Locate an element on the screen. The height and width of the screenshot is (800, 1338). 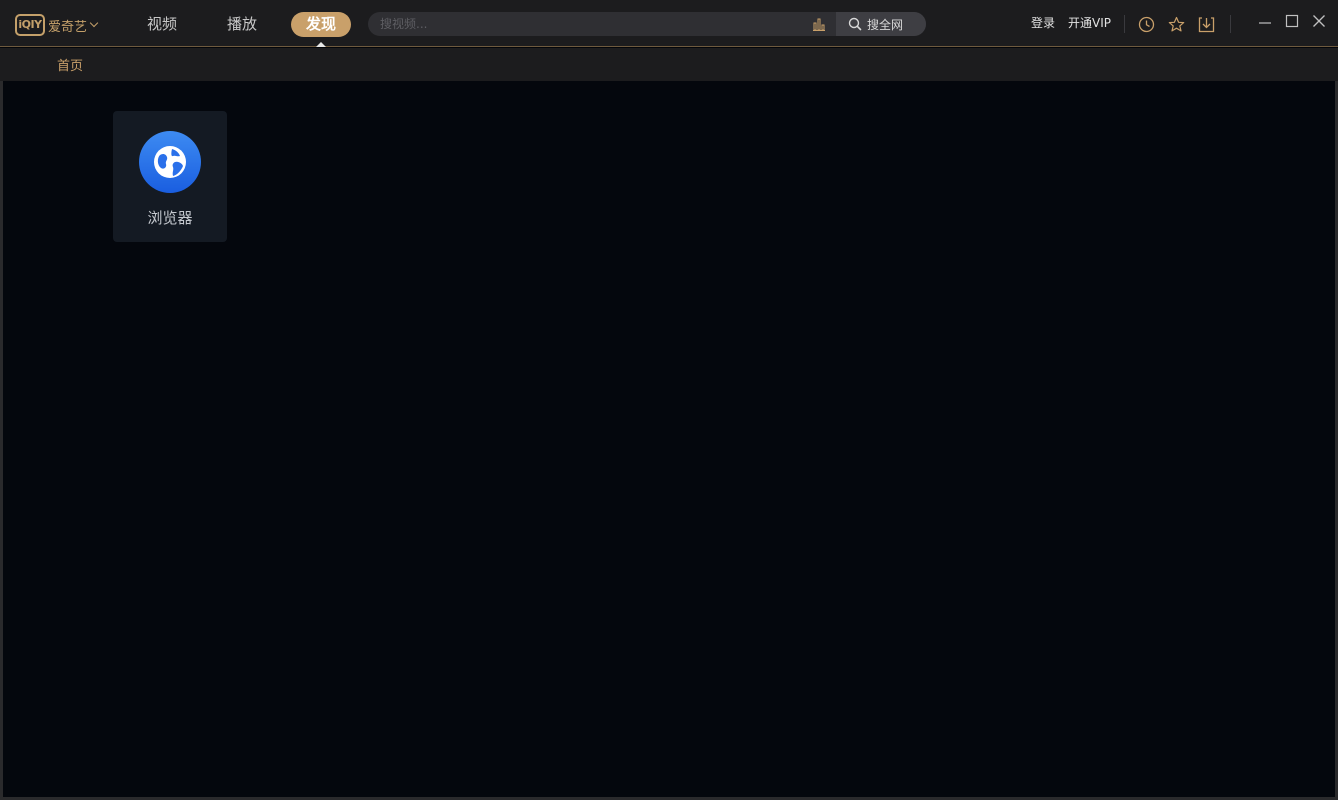
chevron-down-icon is located at coordinates (94, 23).